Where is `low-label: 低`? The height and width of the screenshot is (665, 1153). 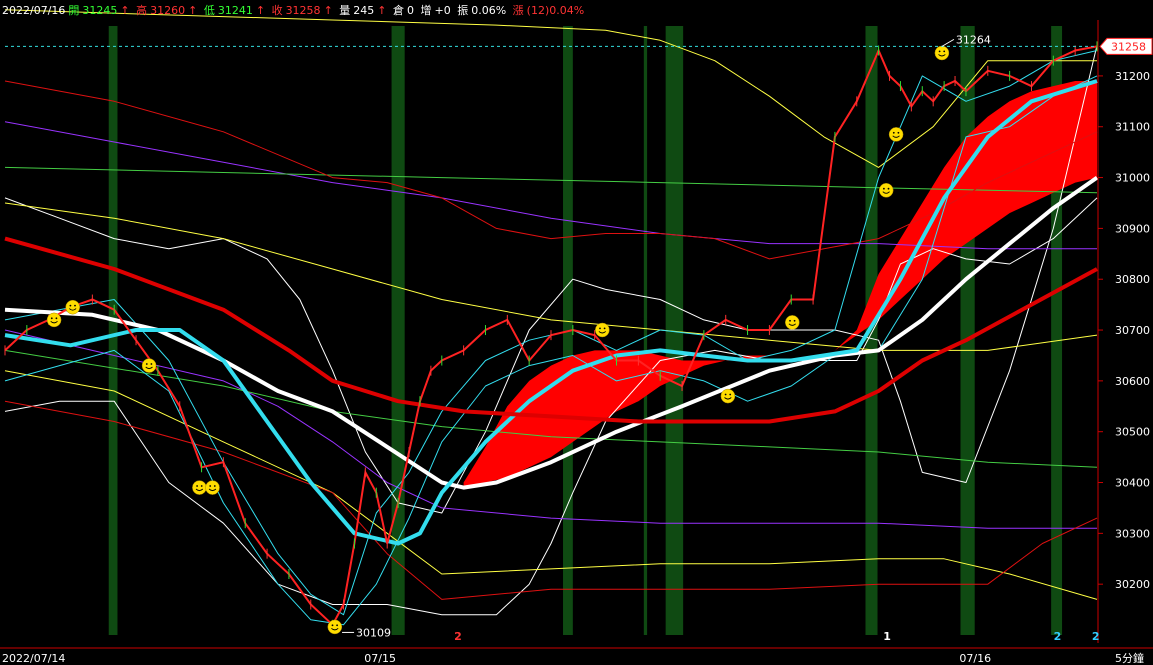 low-label: 低 is located at coordinates (209, 10).